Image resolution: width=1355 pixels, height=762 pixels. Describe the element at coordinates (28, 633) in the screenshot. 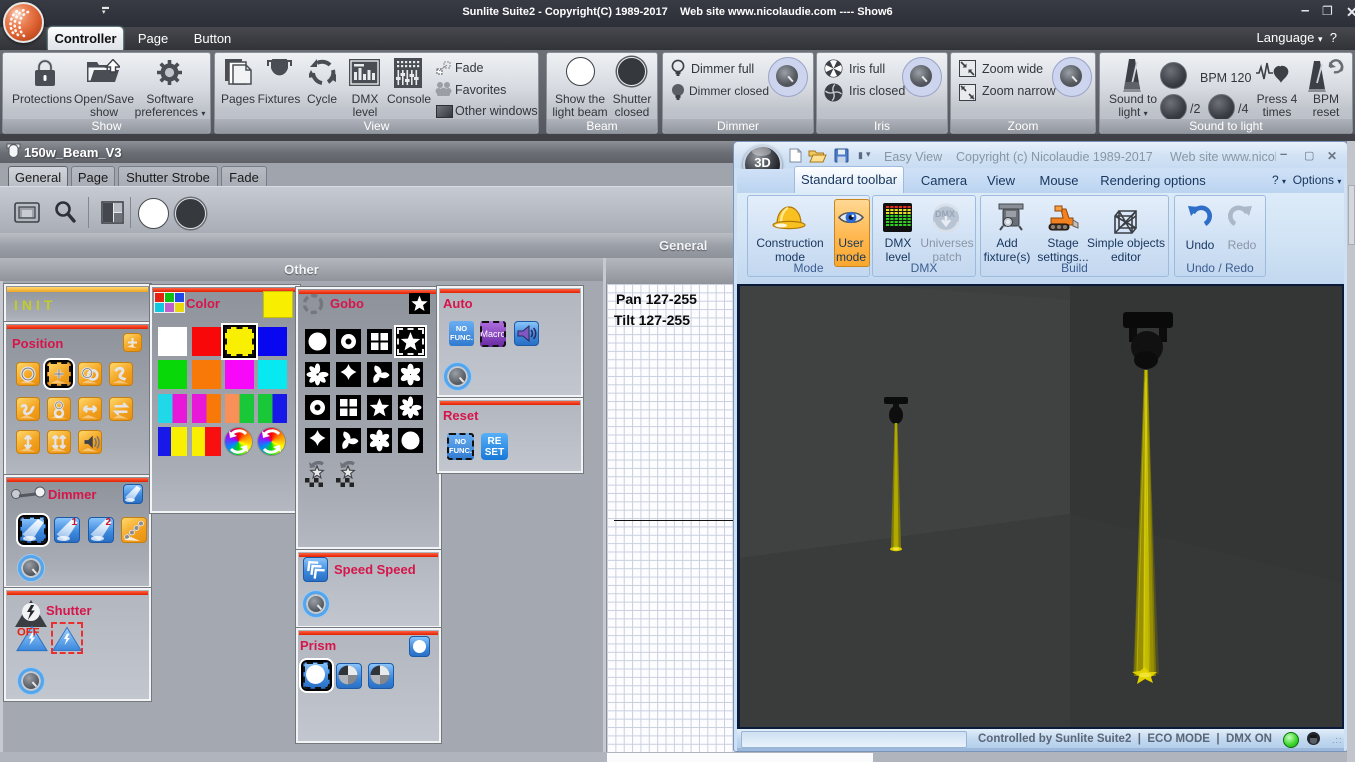

I see `svg-text: OFF` at that location.